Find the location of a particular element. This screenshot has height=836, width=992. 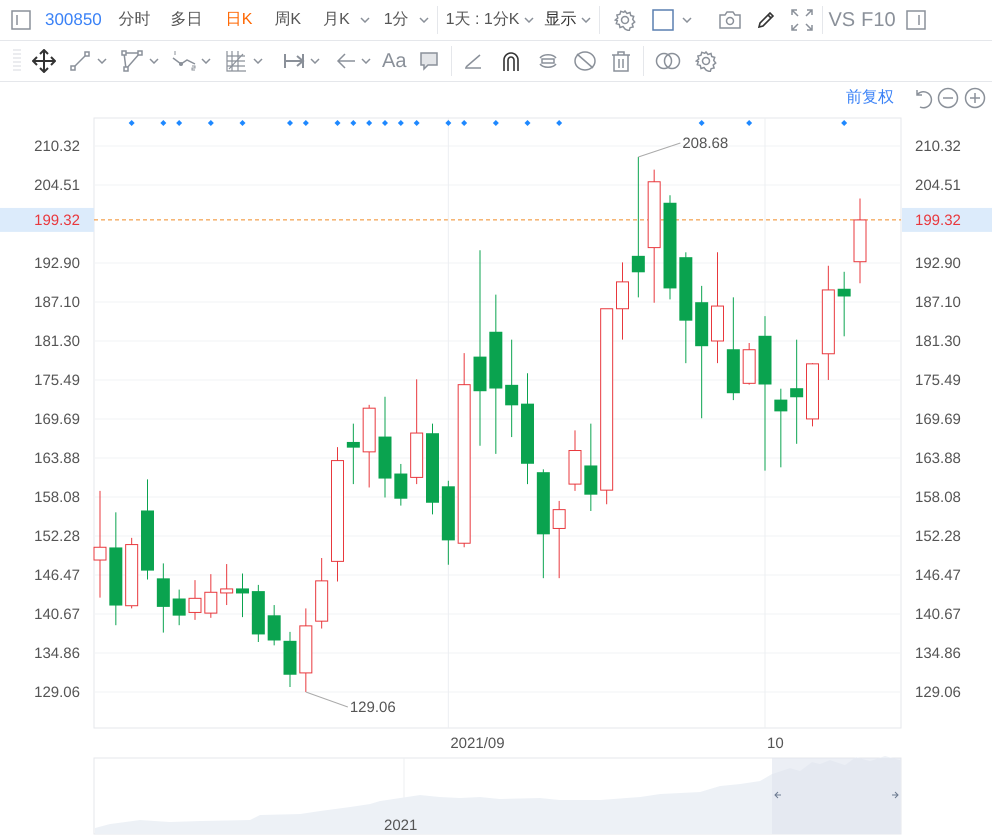

adjustment-link: 前复权 is located at coordinates (870, 98).